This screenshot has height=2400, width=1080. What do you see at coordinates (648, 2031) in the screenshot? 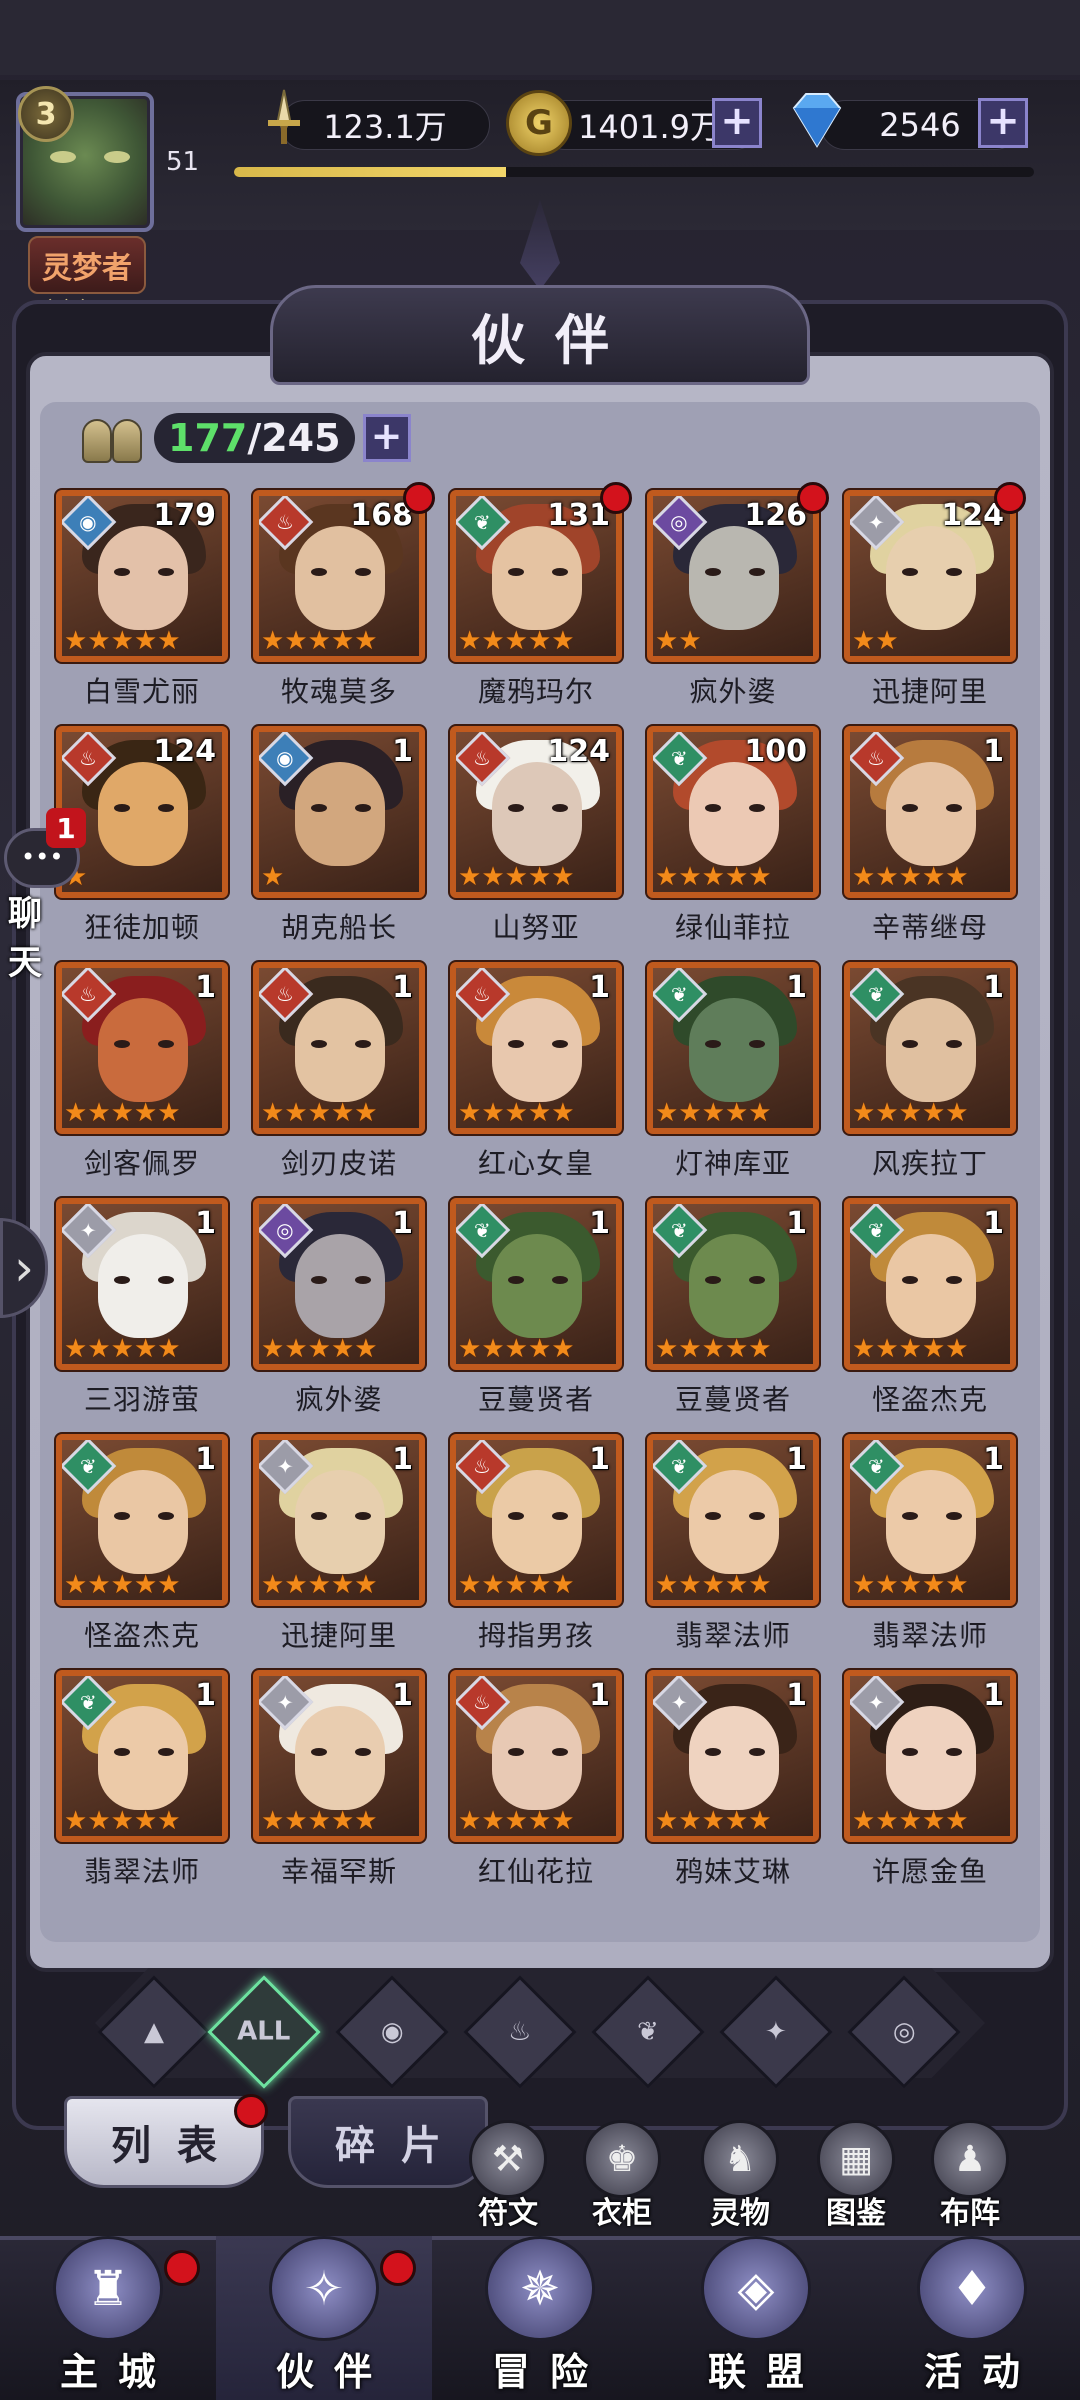
I see `filter-nature-icon-label: ❦` at bounding box center [648, 2031].